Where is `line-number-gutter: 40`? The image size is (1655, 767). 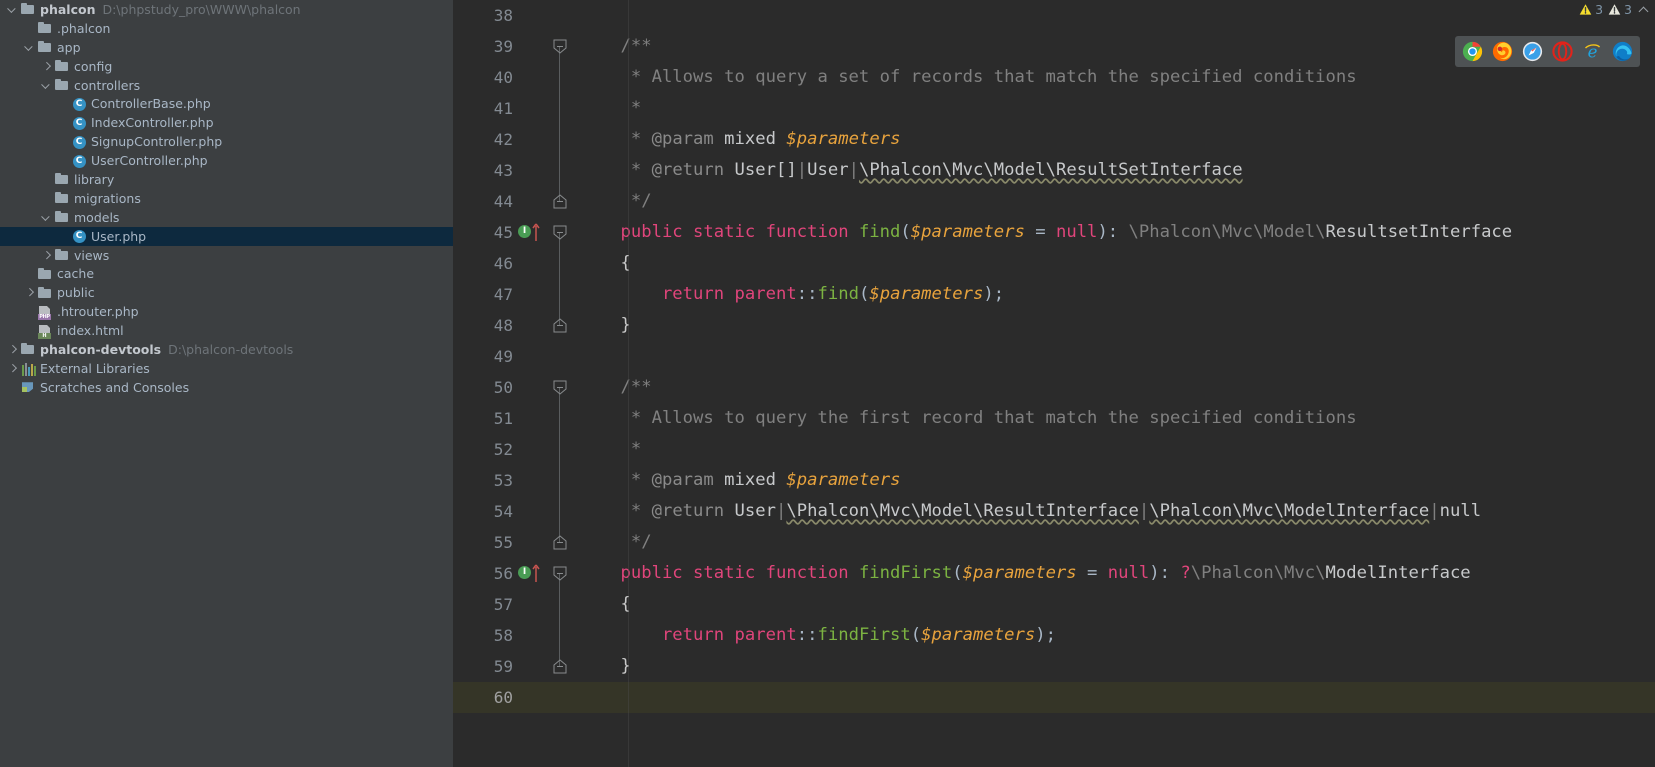
line-number-gutter: 40 is located at coordinates (484, 77).